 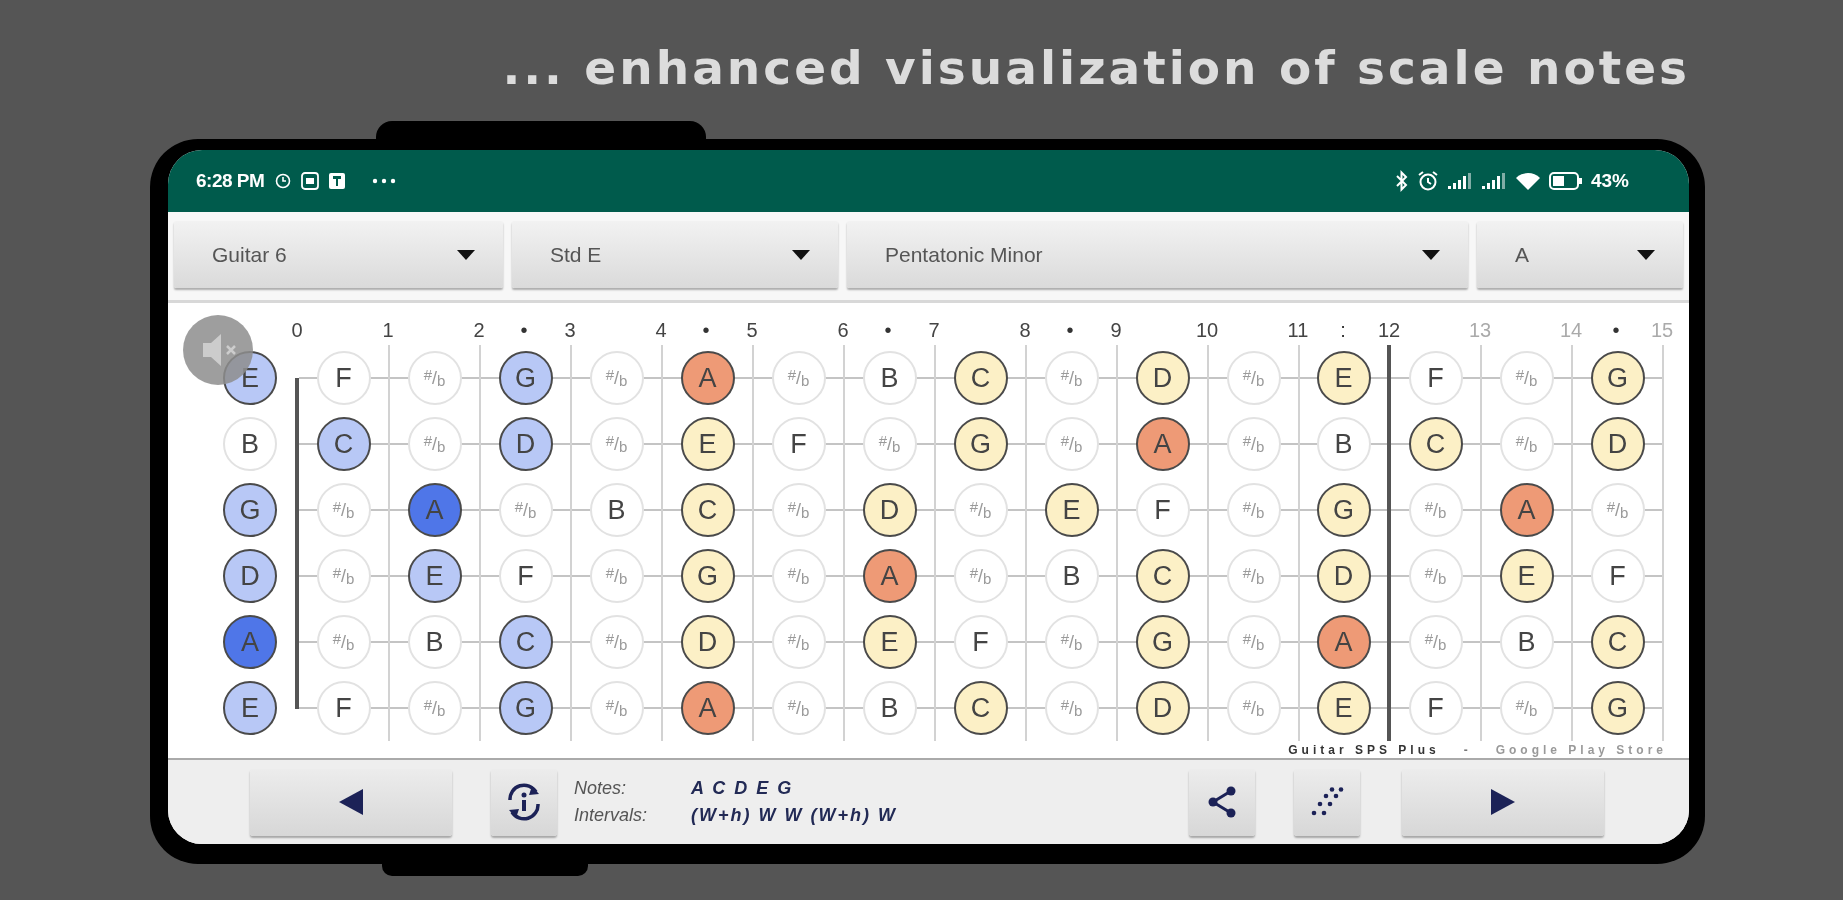 I want to click on alarm-clock-icon, so click(x=1427, y=181).